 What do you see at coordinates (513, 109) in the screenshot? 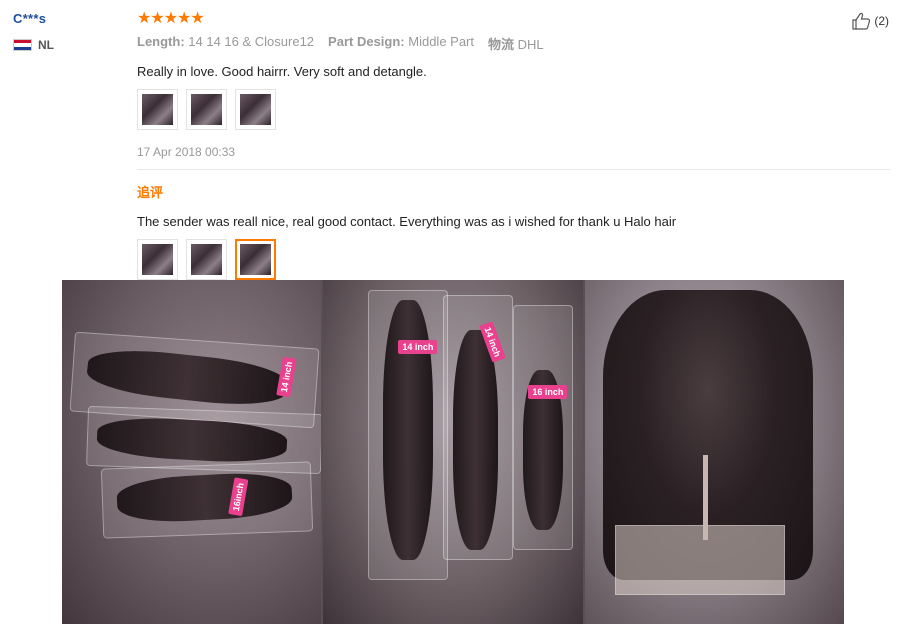
I see `review-photo-thumbnails` at bounding box center [513, 109].